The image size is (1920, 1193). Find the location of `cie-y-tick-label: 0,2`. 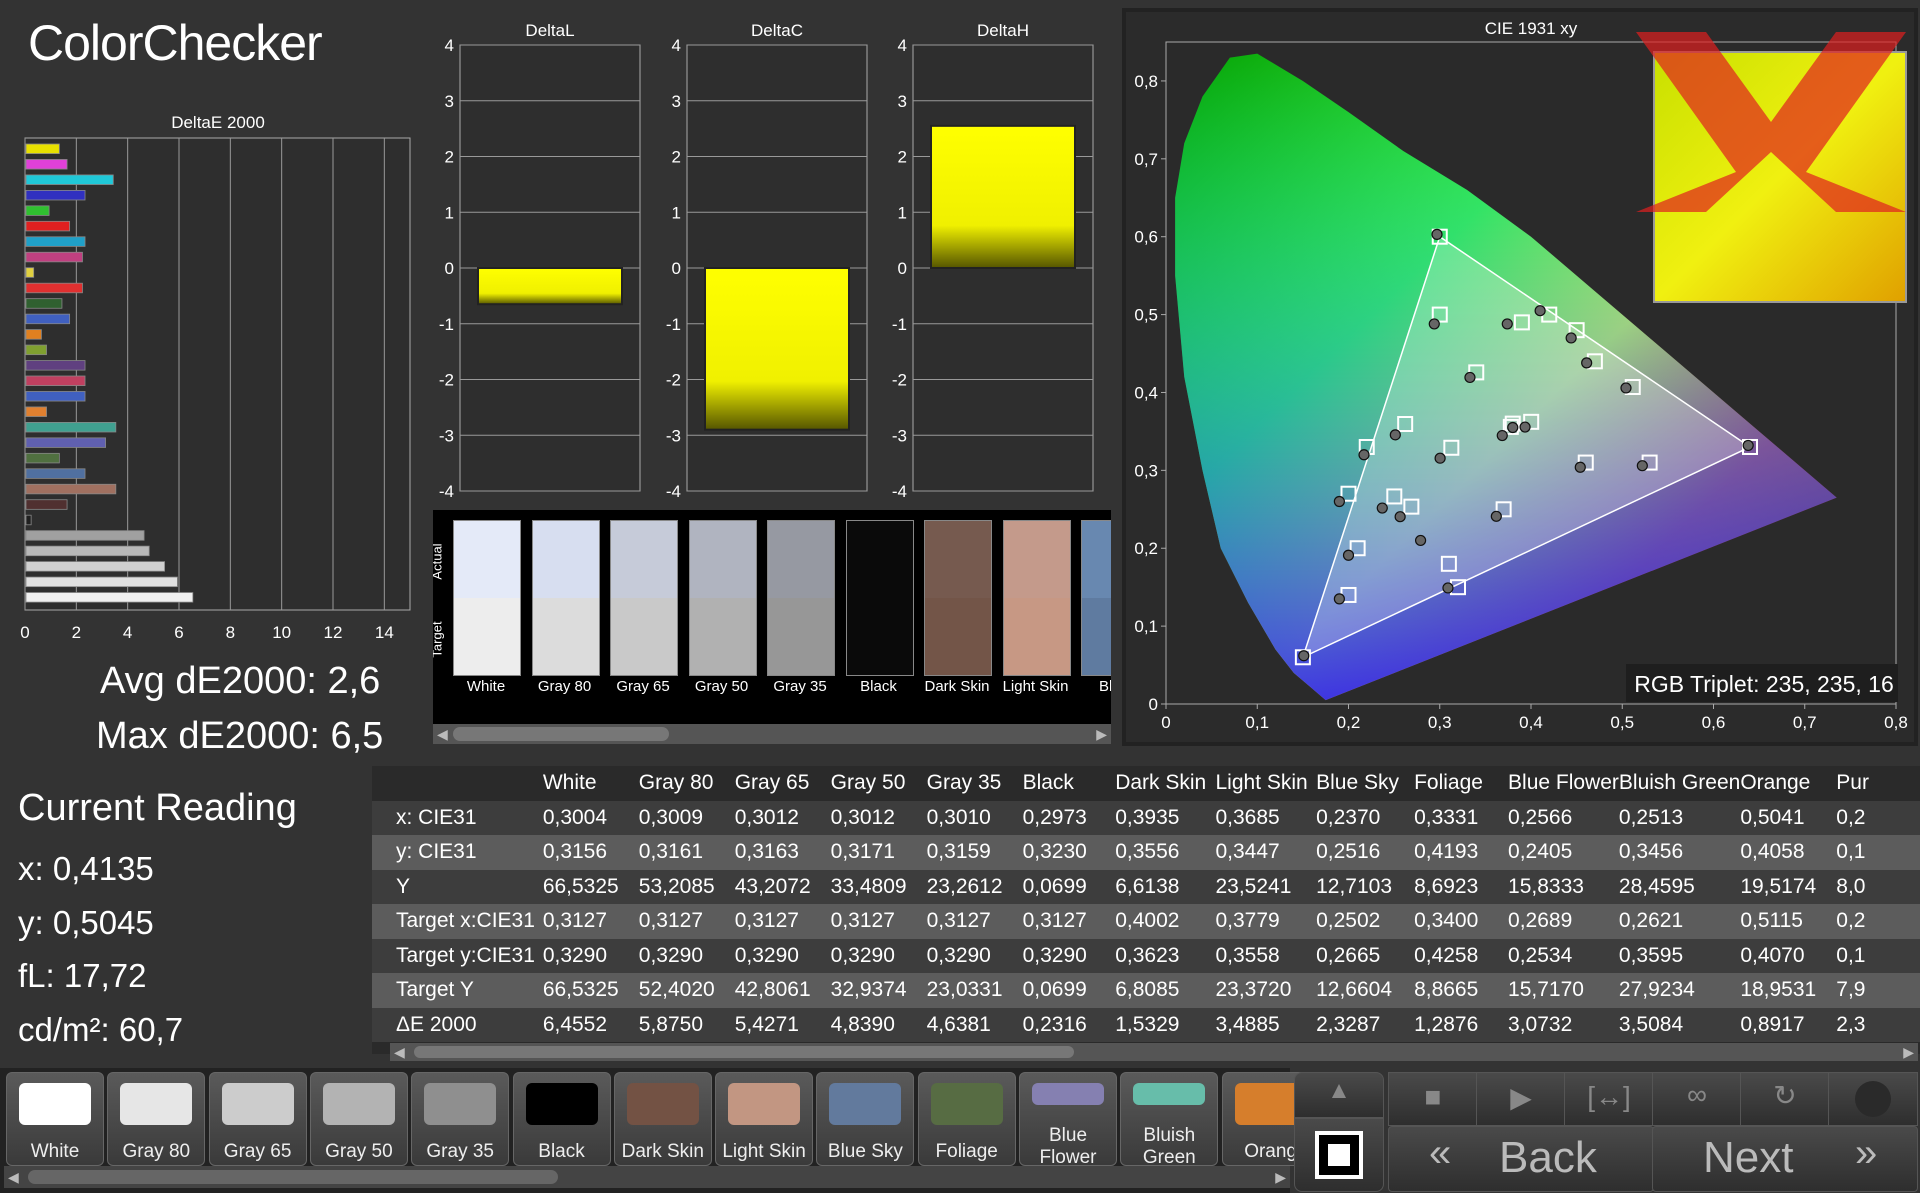

cie-y-tick-label: 0,2 is located at coordinates (1146, 548).